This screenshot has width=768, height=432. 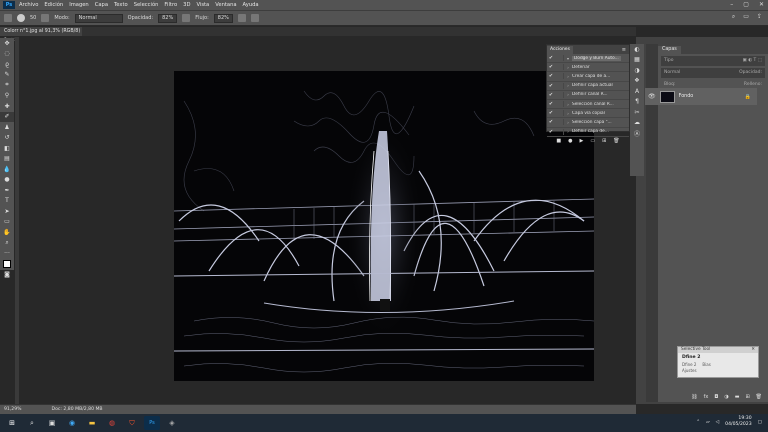 What do you see at coordinates (7, 201) in the screenshot?
I see `type-tool-icon: T` at bounding box center [7, 201].